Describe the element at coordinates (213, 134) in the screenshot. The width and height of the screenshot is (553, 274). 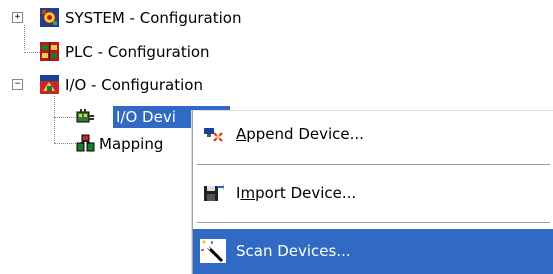
I see `append-device-icon` at that location.